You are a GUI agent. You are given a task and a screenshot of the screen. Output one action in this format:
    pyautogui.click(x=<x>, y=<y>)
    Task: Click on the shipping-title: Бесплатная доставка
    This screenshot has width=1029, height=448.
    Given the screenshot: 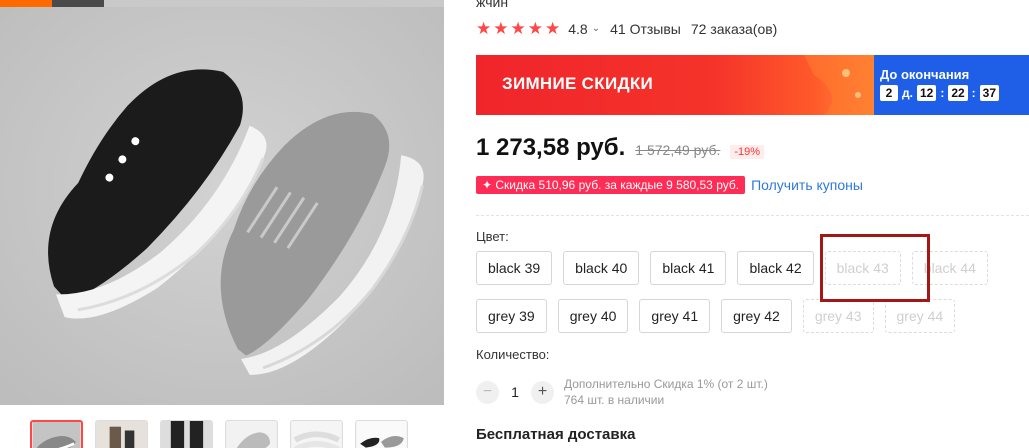 What is the action you would take?
    pyautogui.click(x=556, y=434)
    